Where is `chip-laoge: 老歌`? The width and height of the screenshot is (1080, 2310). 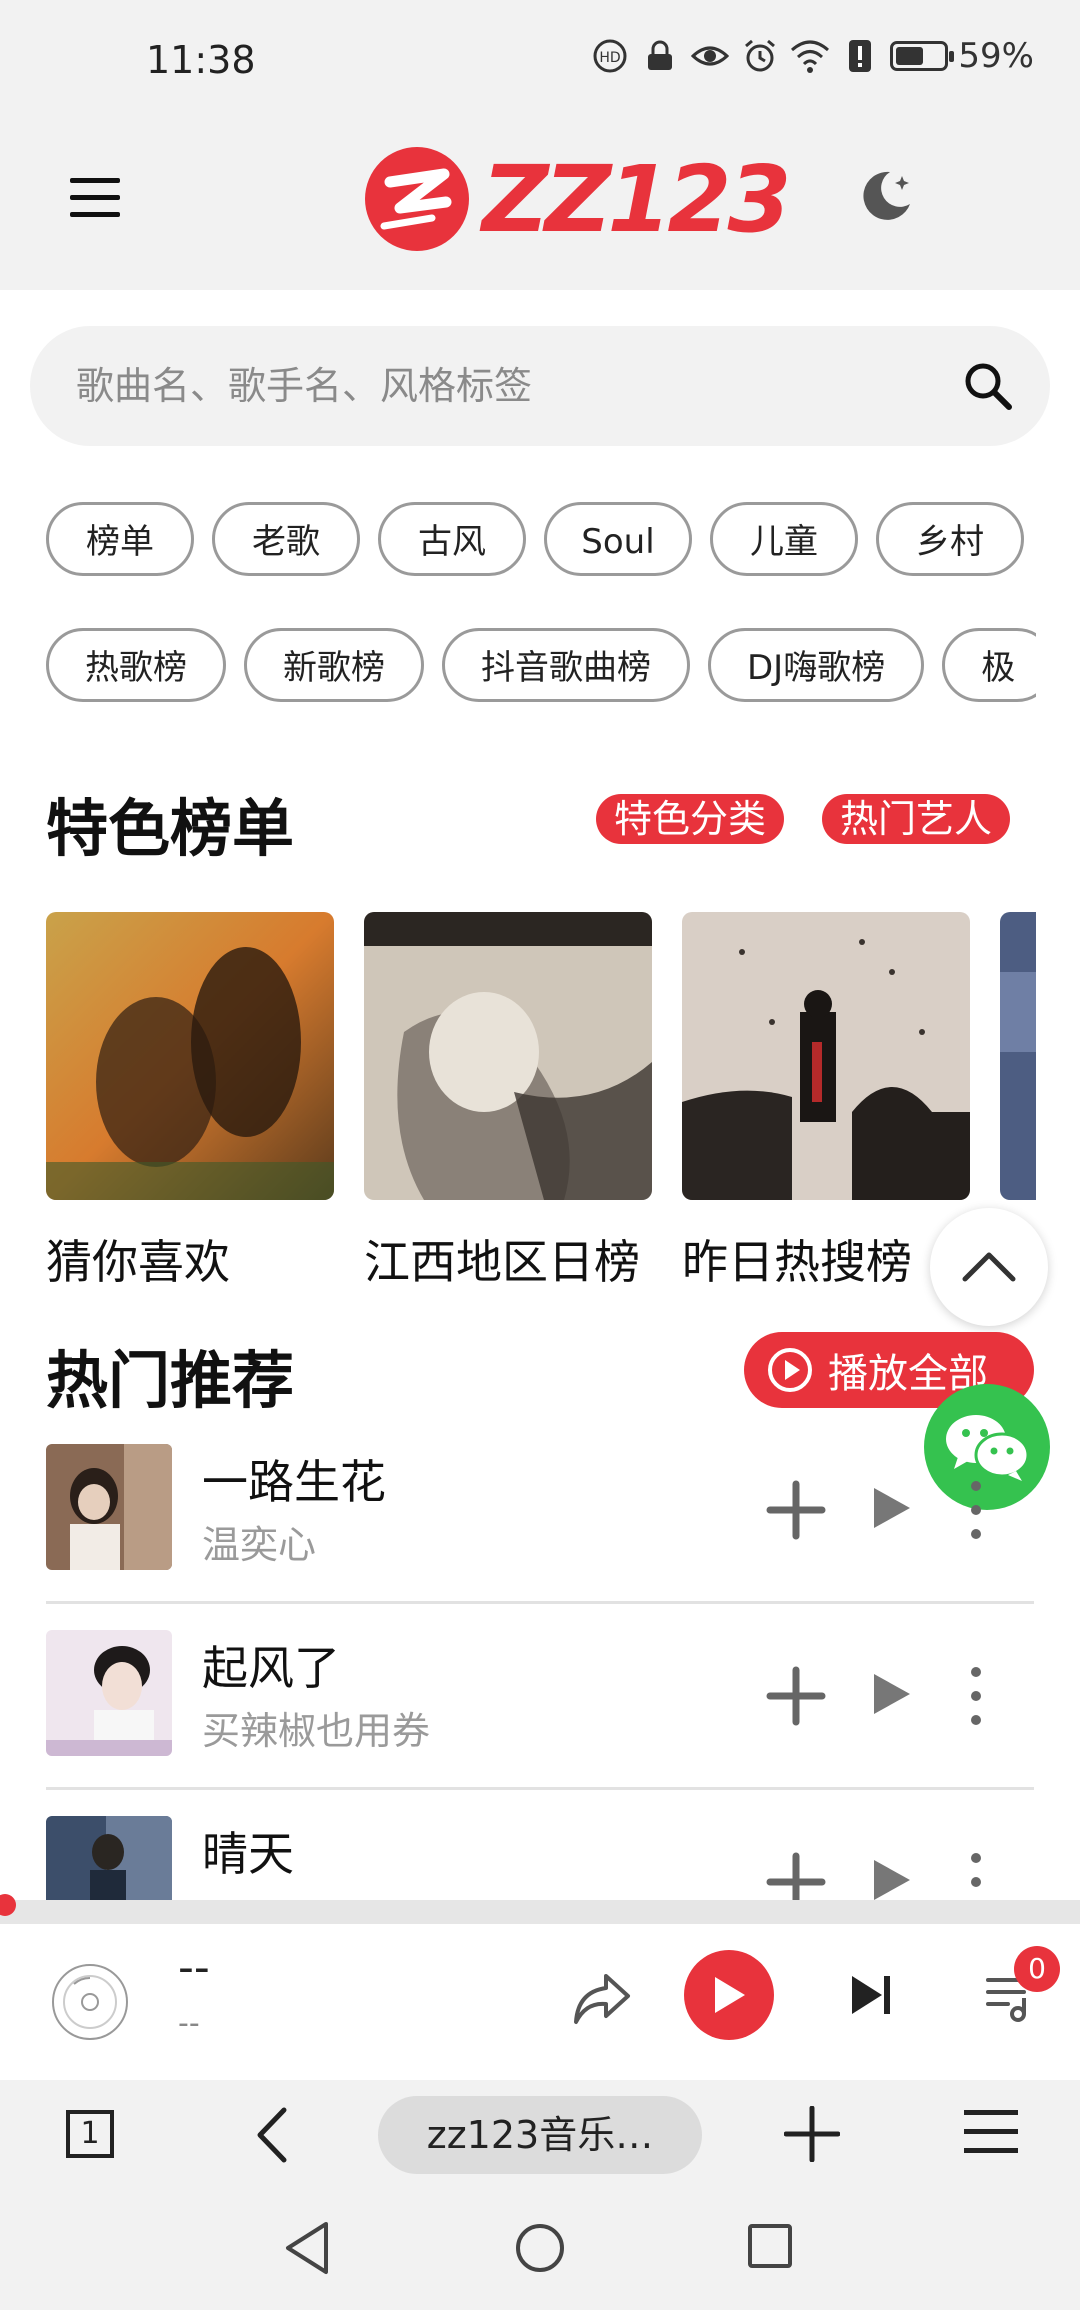 chip-laoge: 老歌 is located at coordinates (286, 539).